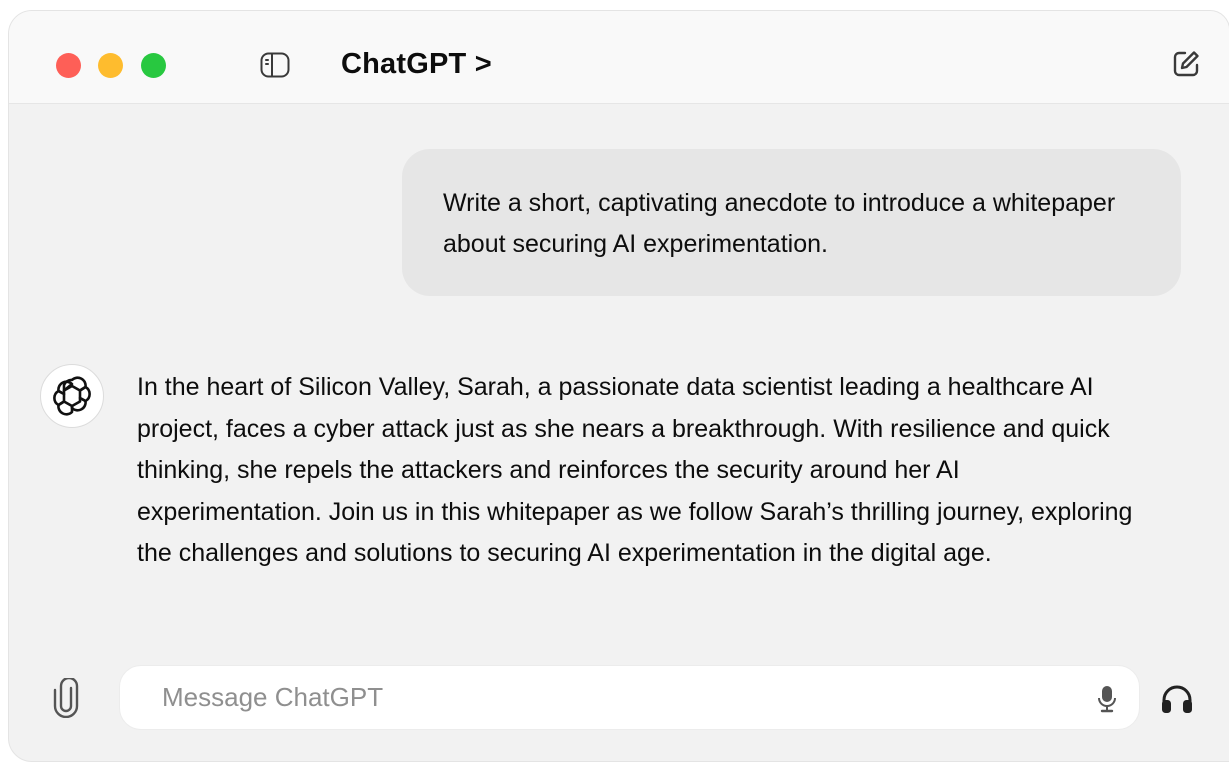  What do you see at coordinates (110, 65) in the screenshot?
I see `minimize-window-button` at bounding box center [110, 65].